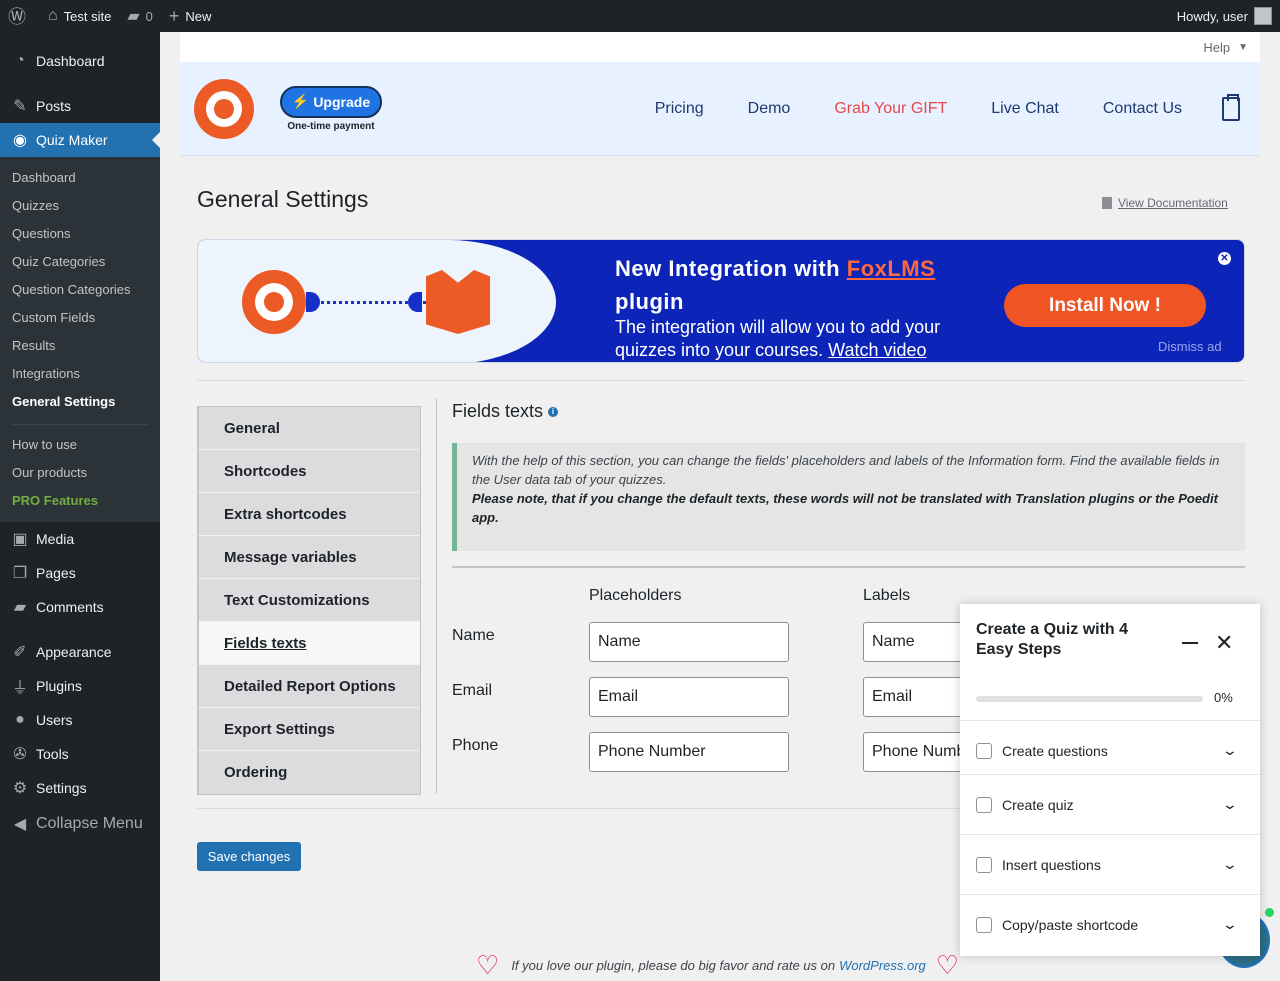 The image size is (1280, 981). I want to click on menu-label: Collapse Menu, so click(89, 823).